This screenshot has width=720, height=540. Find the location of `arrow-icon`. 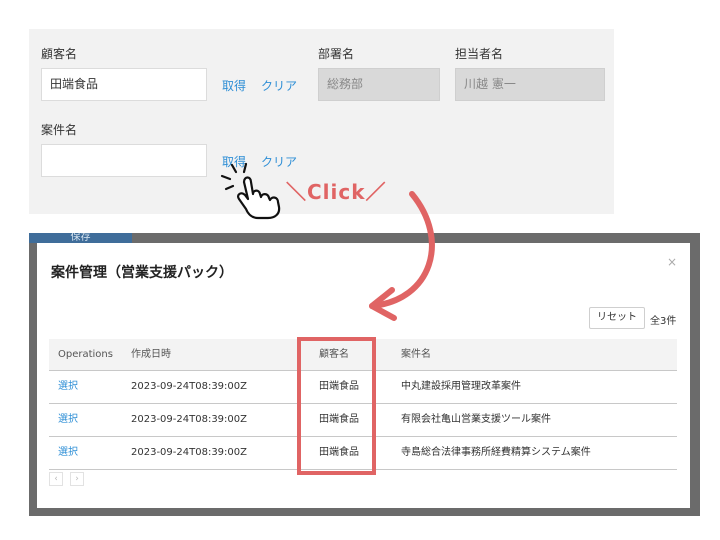

arrow-icon is located at coordinates (402, 250).